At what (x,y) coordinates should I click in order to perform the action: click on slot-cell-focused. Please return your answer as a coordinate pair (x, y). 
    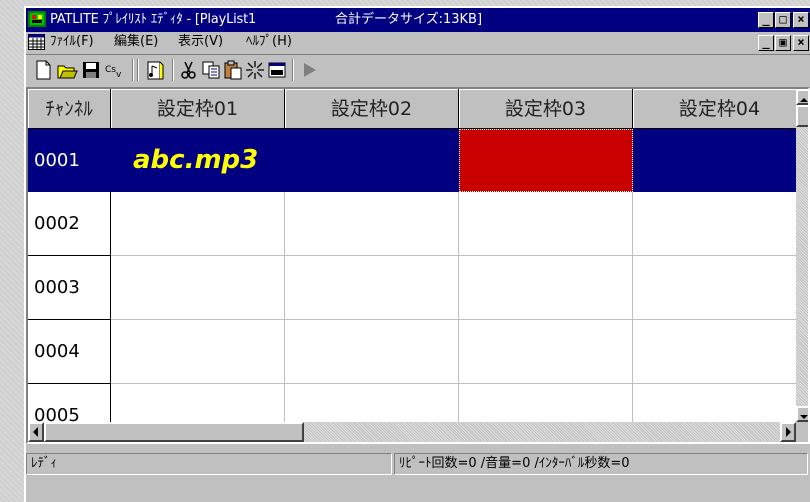
    Looking at the image, I should click on (546, 160).